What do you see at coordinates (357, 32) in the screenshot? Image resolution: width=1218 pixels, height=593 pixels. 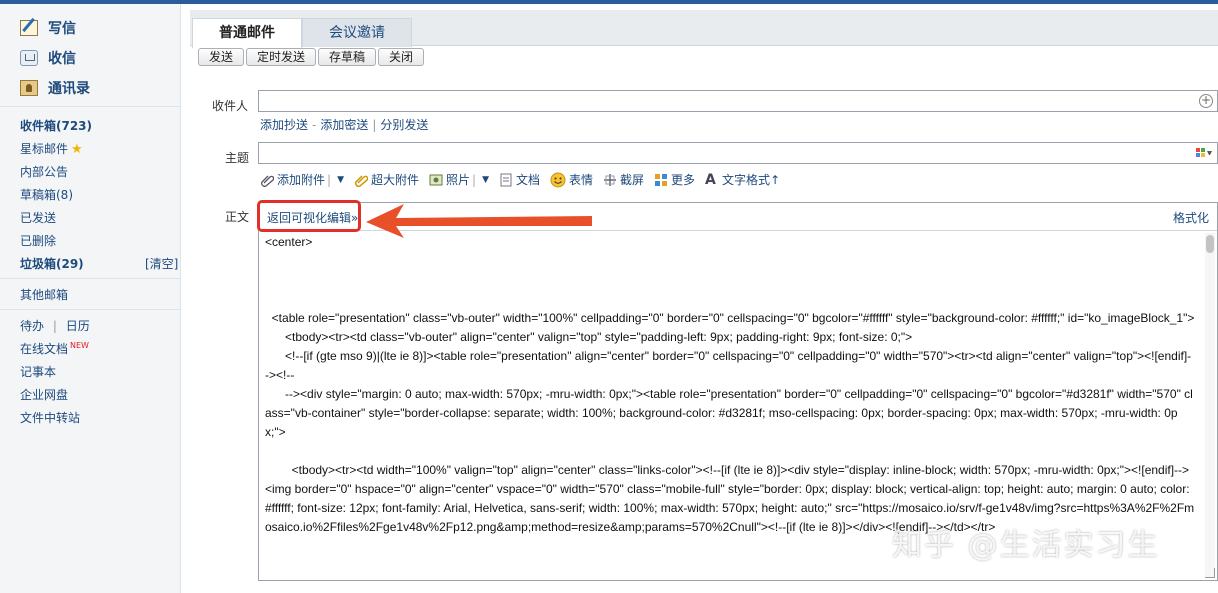 I see `tab-meeting-invite: 会议邀请` at bounding box center [357, 32].